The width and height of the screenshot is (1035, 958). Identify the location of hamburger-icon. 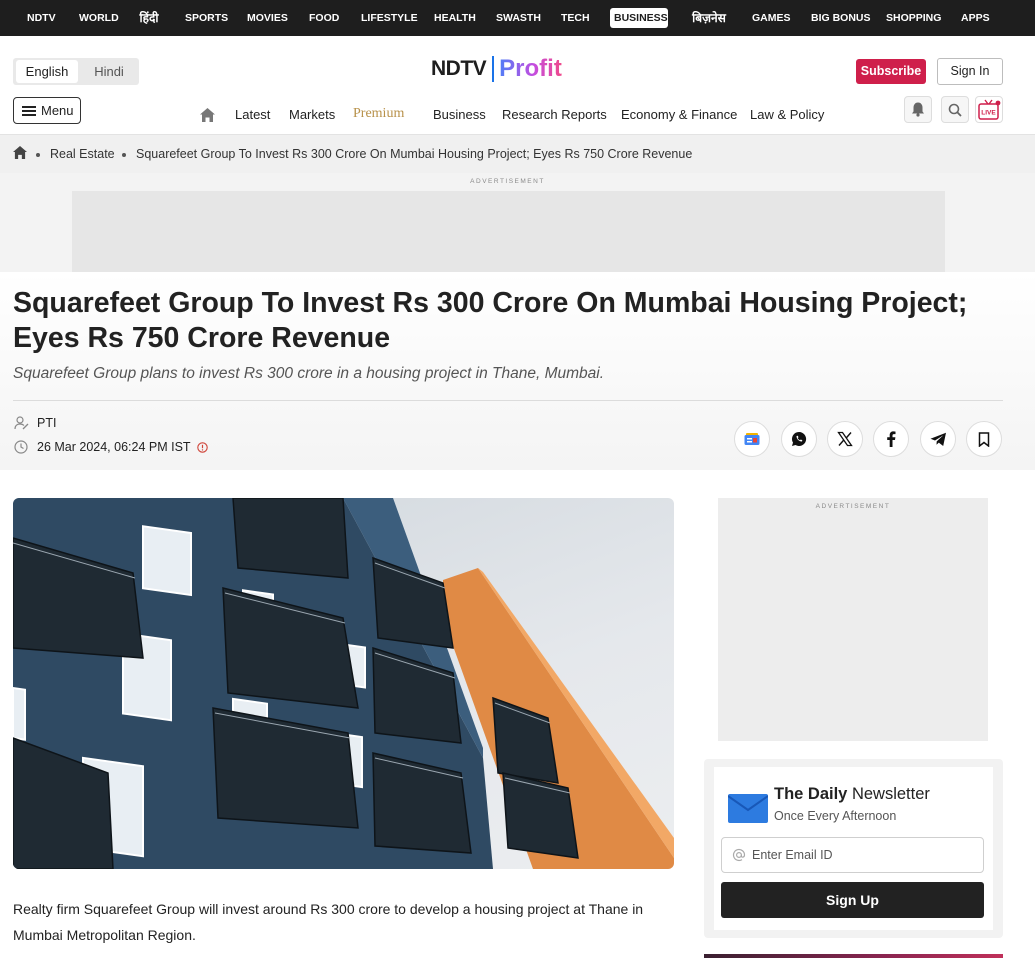
(29, 110).